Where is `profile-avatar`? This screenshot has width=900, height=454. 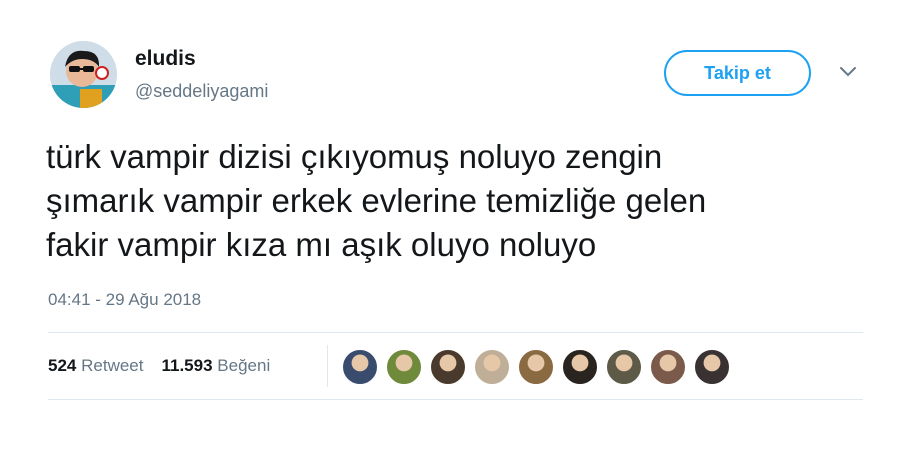 profile-avatar is located at coordinates (83, 74).